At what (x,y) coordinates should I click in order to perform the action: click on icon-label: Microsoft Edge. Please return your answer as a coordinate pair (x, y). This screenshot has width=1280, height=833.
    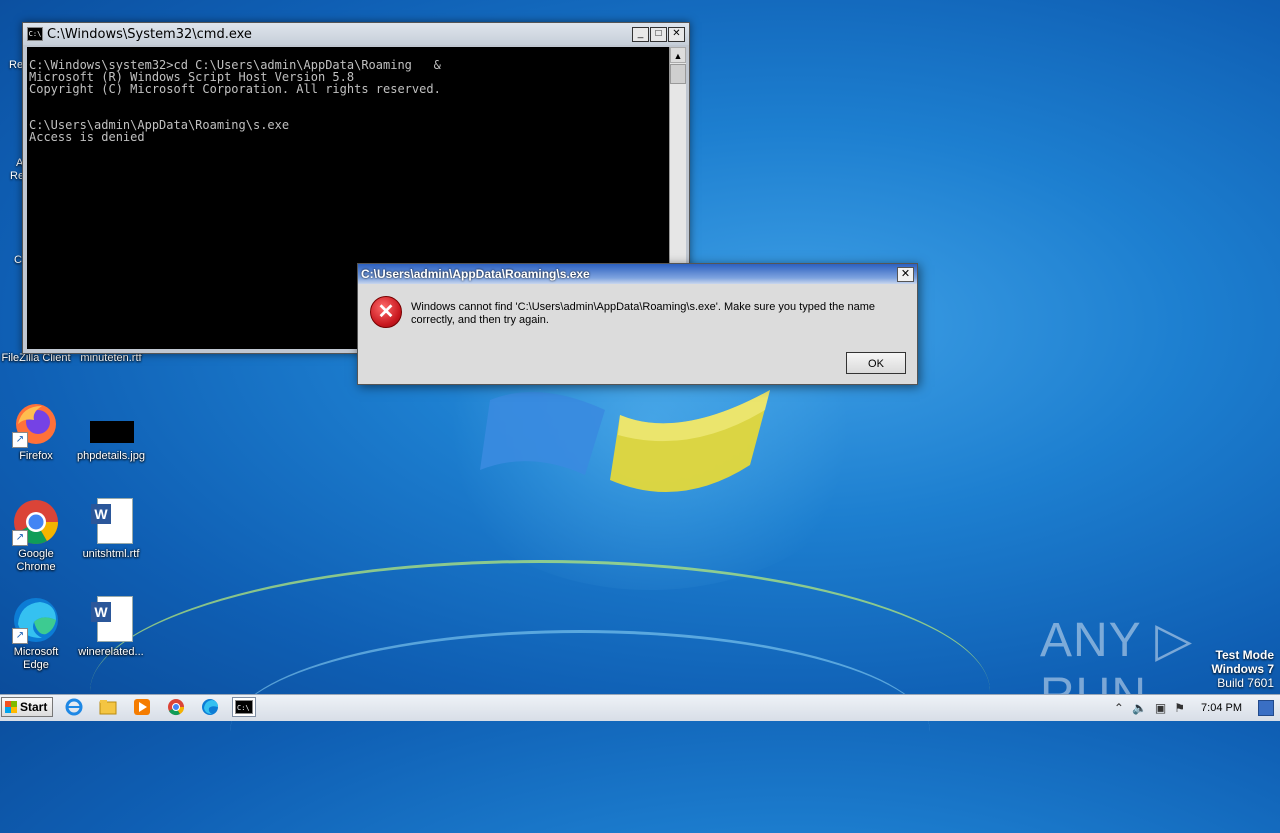
    Looking at the image, I should click on (36, 658).